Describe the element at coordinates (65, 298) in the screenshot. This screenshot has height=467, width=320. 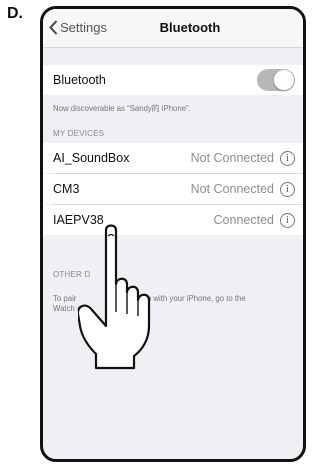
I see `pair-help-text-left: To pair` at that location.